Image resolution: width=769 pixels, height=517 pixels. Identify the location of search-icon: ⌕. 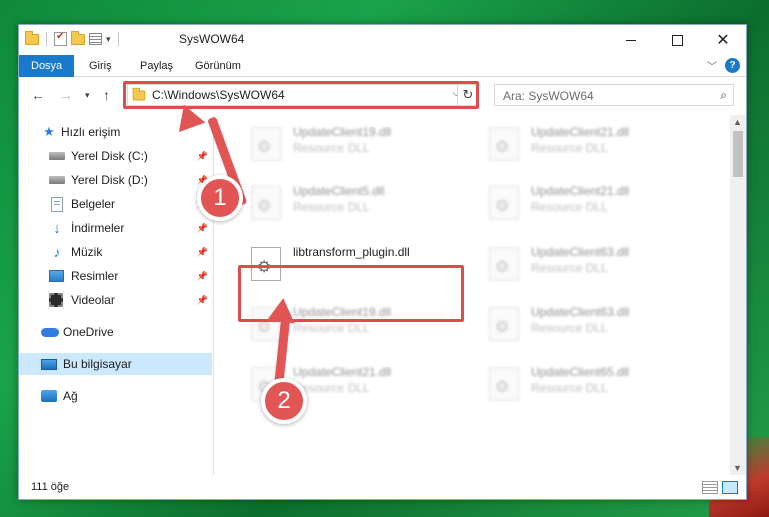
(723, 95).